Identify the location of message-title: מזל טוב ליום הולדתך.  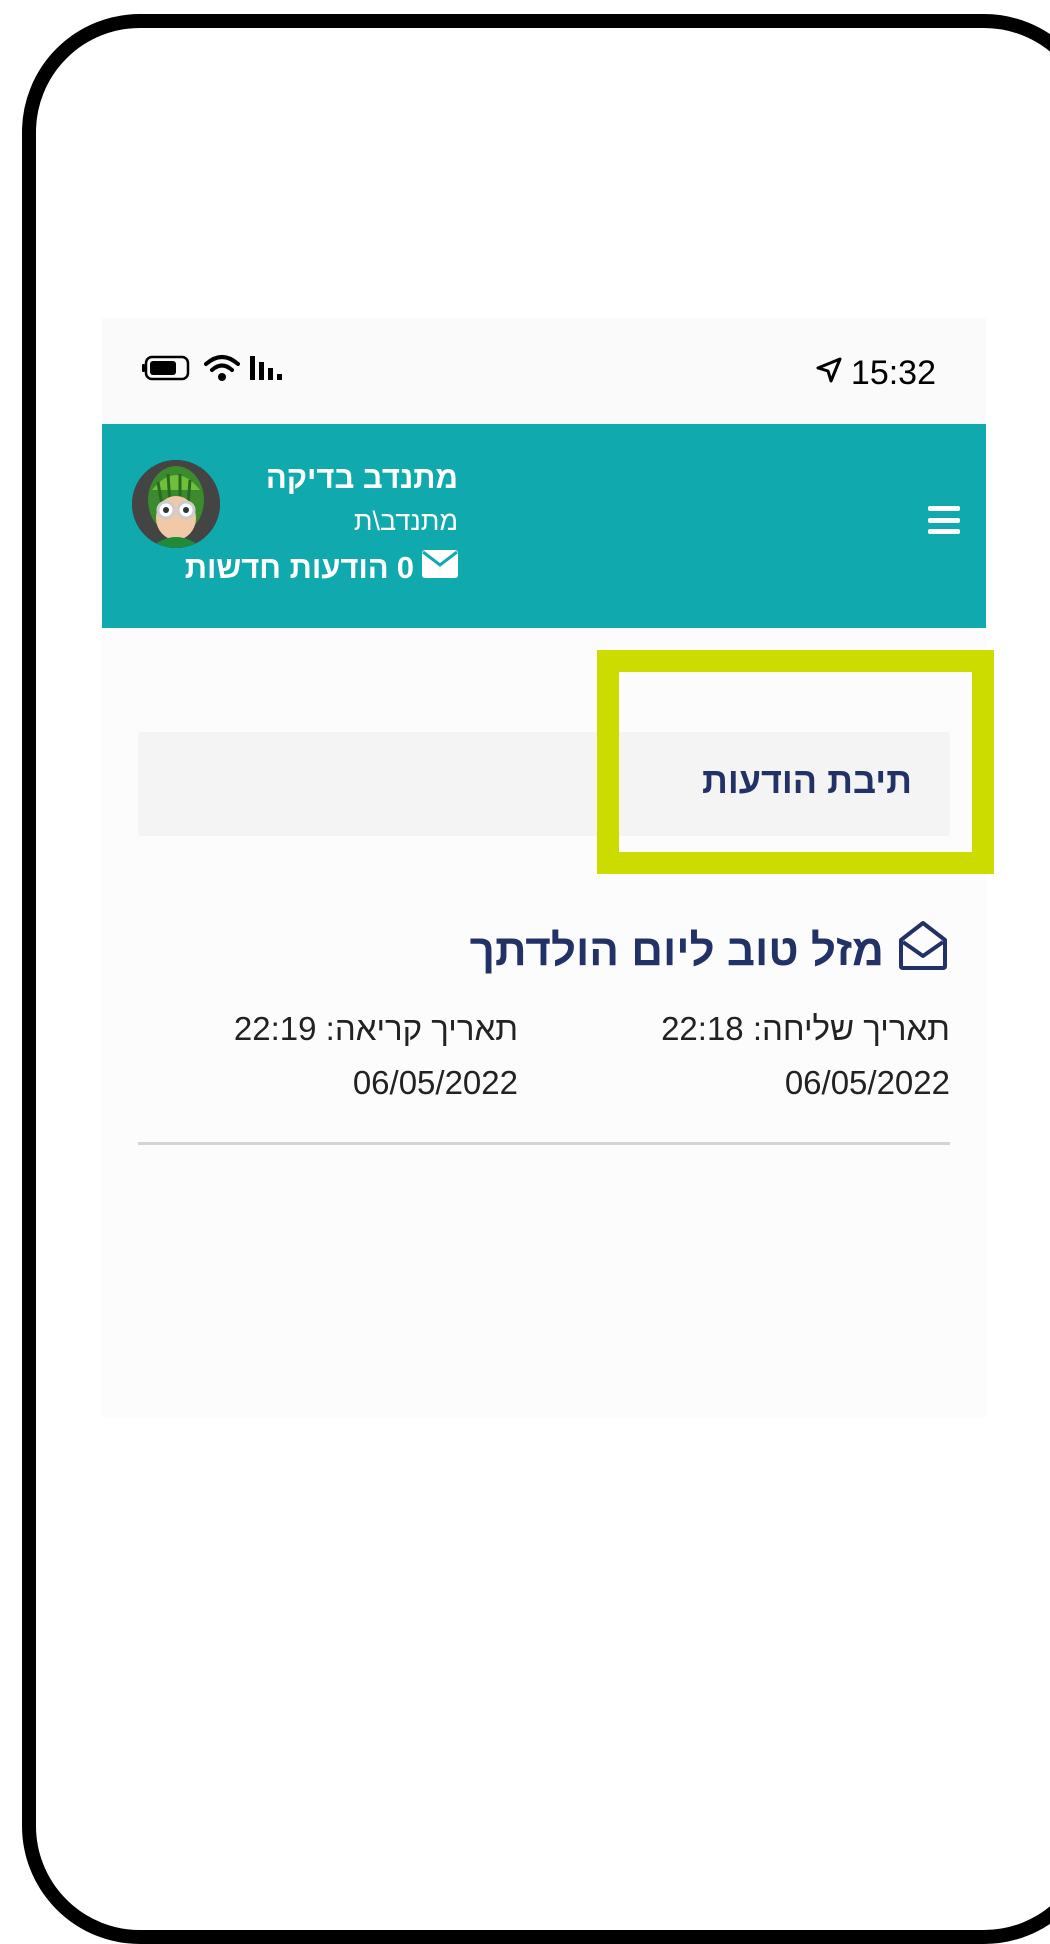
(710, 950).